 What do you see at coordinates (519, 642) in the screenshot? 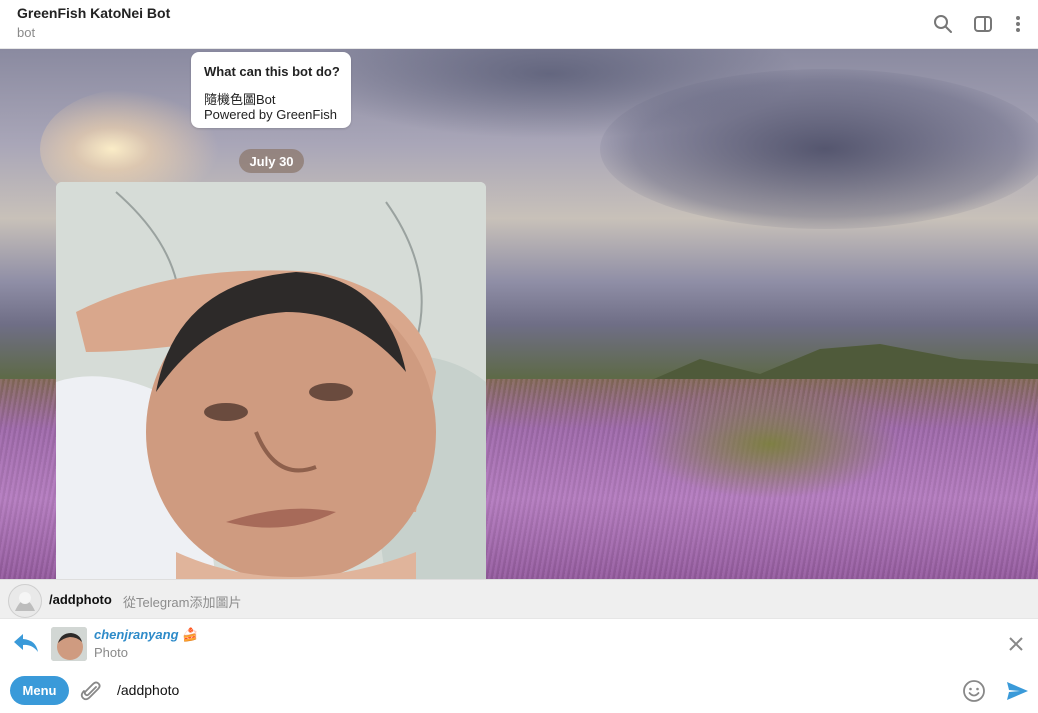
I see `reply-preview-bar: chenjranyang 🍰 Photo` at bounding box center [519, 642].